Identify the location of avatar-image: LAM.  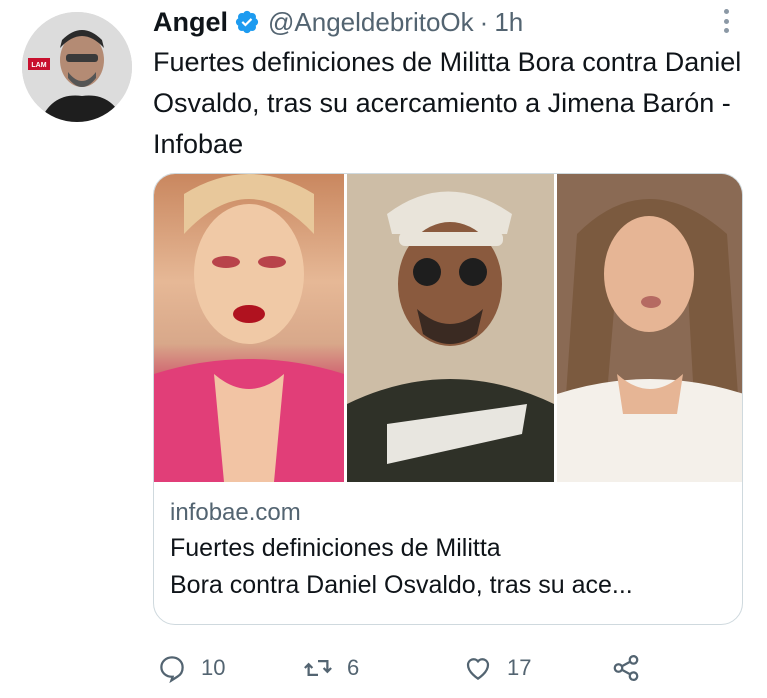
(77, 67).